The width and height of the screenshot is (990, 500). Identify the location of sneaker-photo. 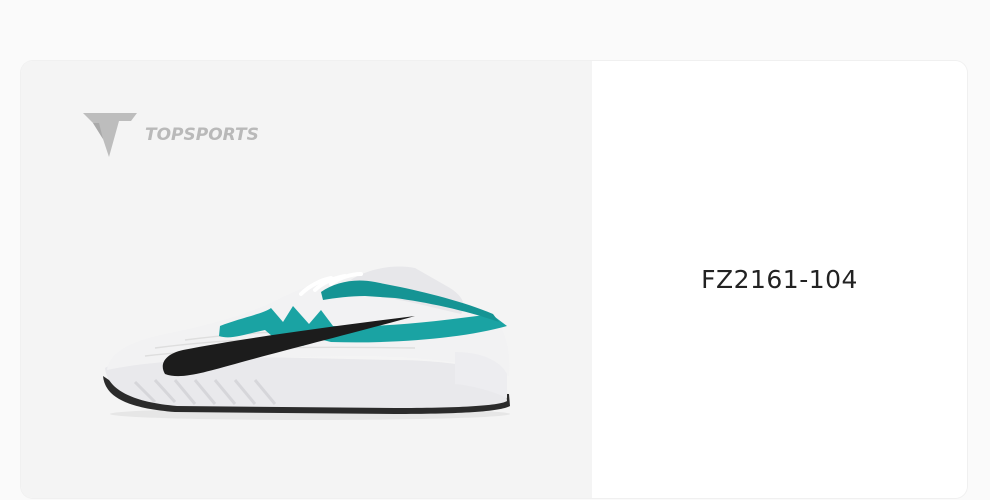
(306, 343).